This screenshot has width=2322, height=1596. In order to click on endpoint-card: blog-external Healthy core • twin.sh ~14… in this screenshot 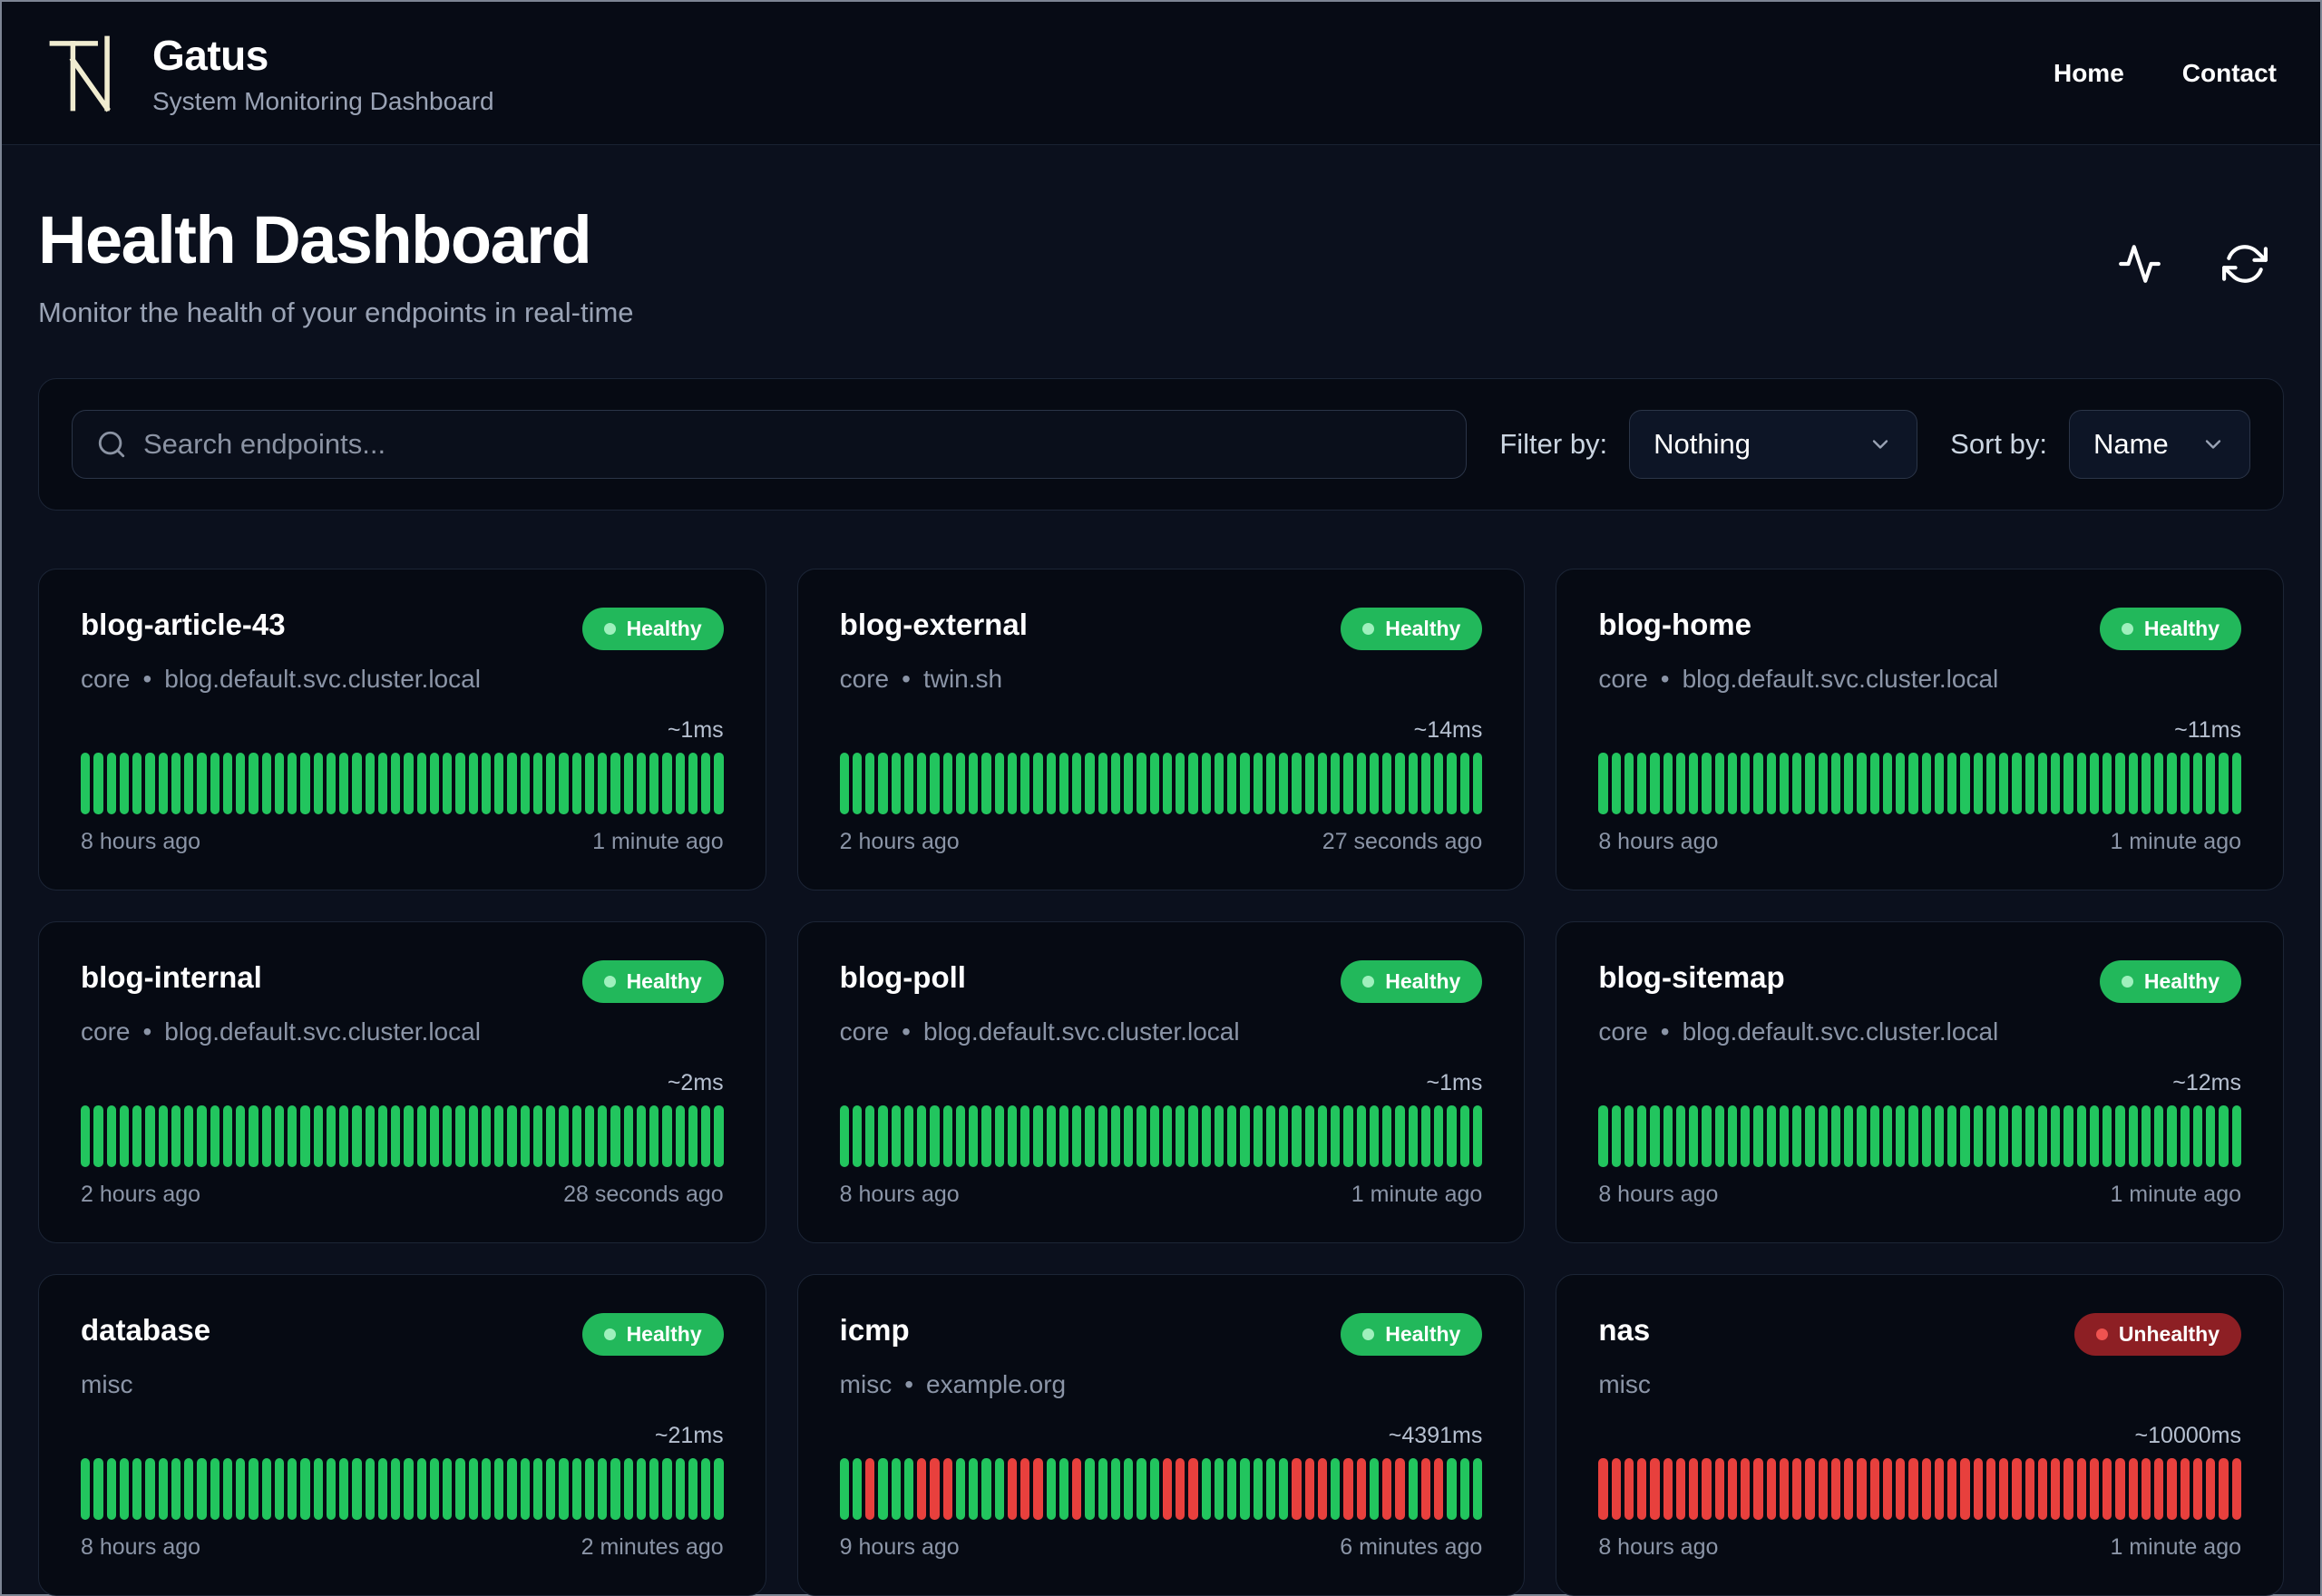, I will do `click(1161, 729)`.